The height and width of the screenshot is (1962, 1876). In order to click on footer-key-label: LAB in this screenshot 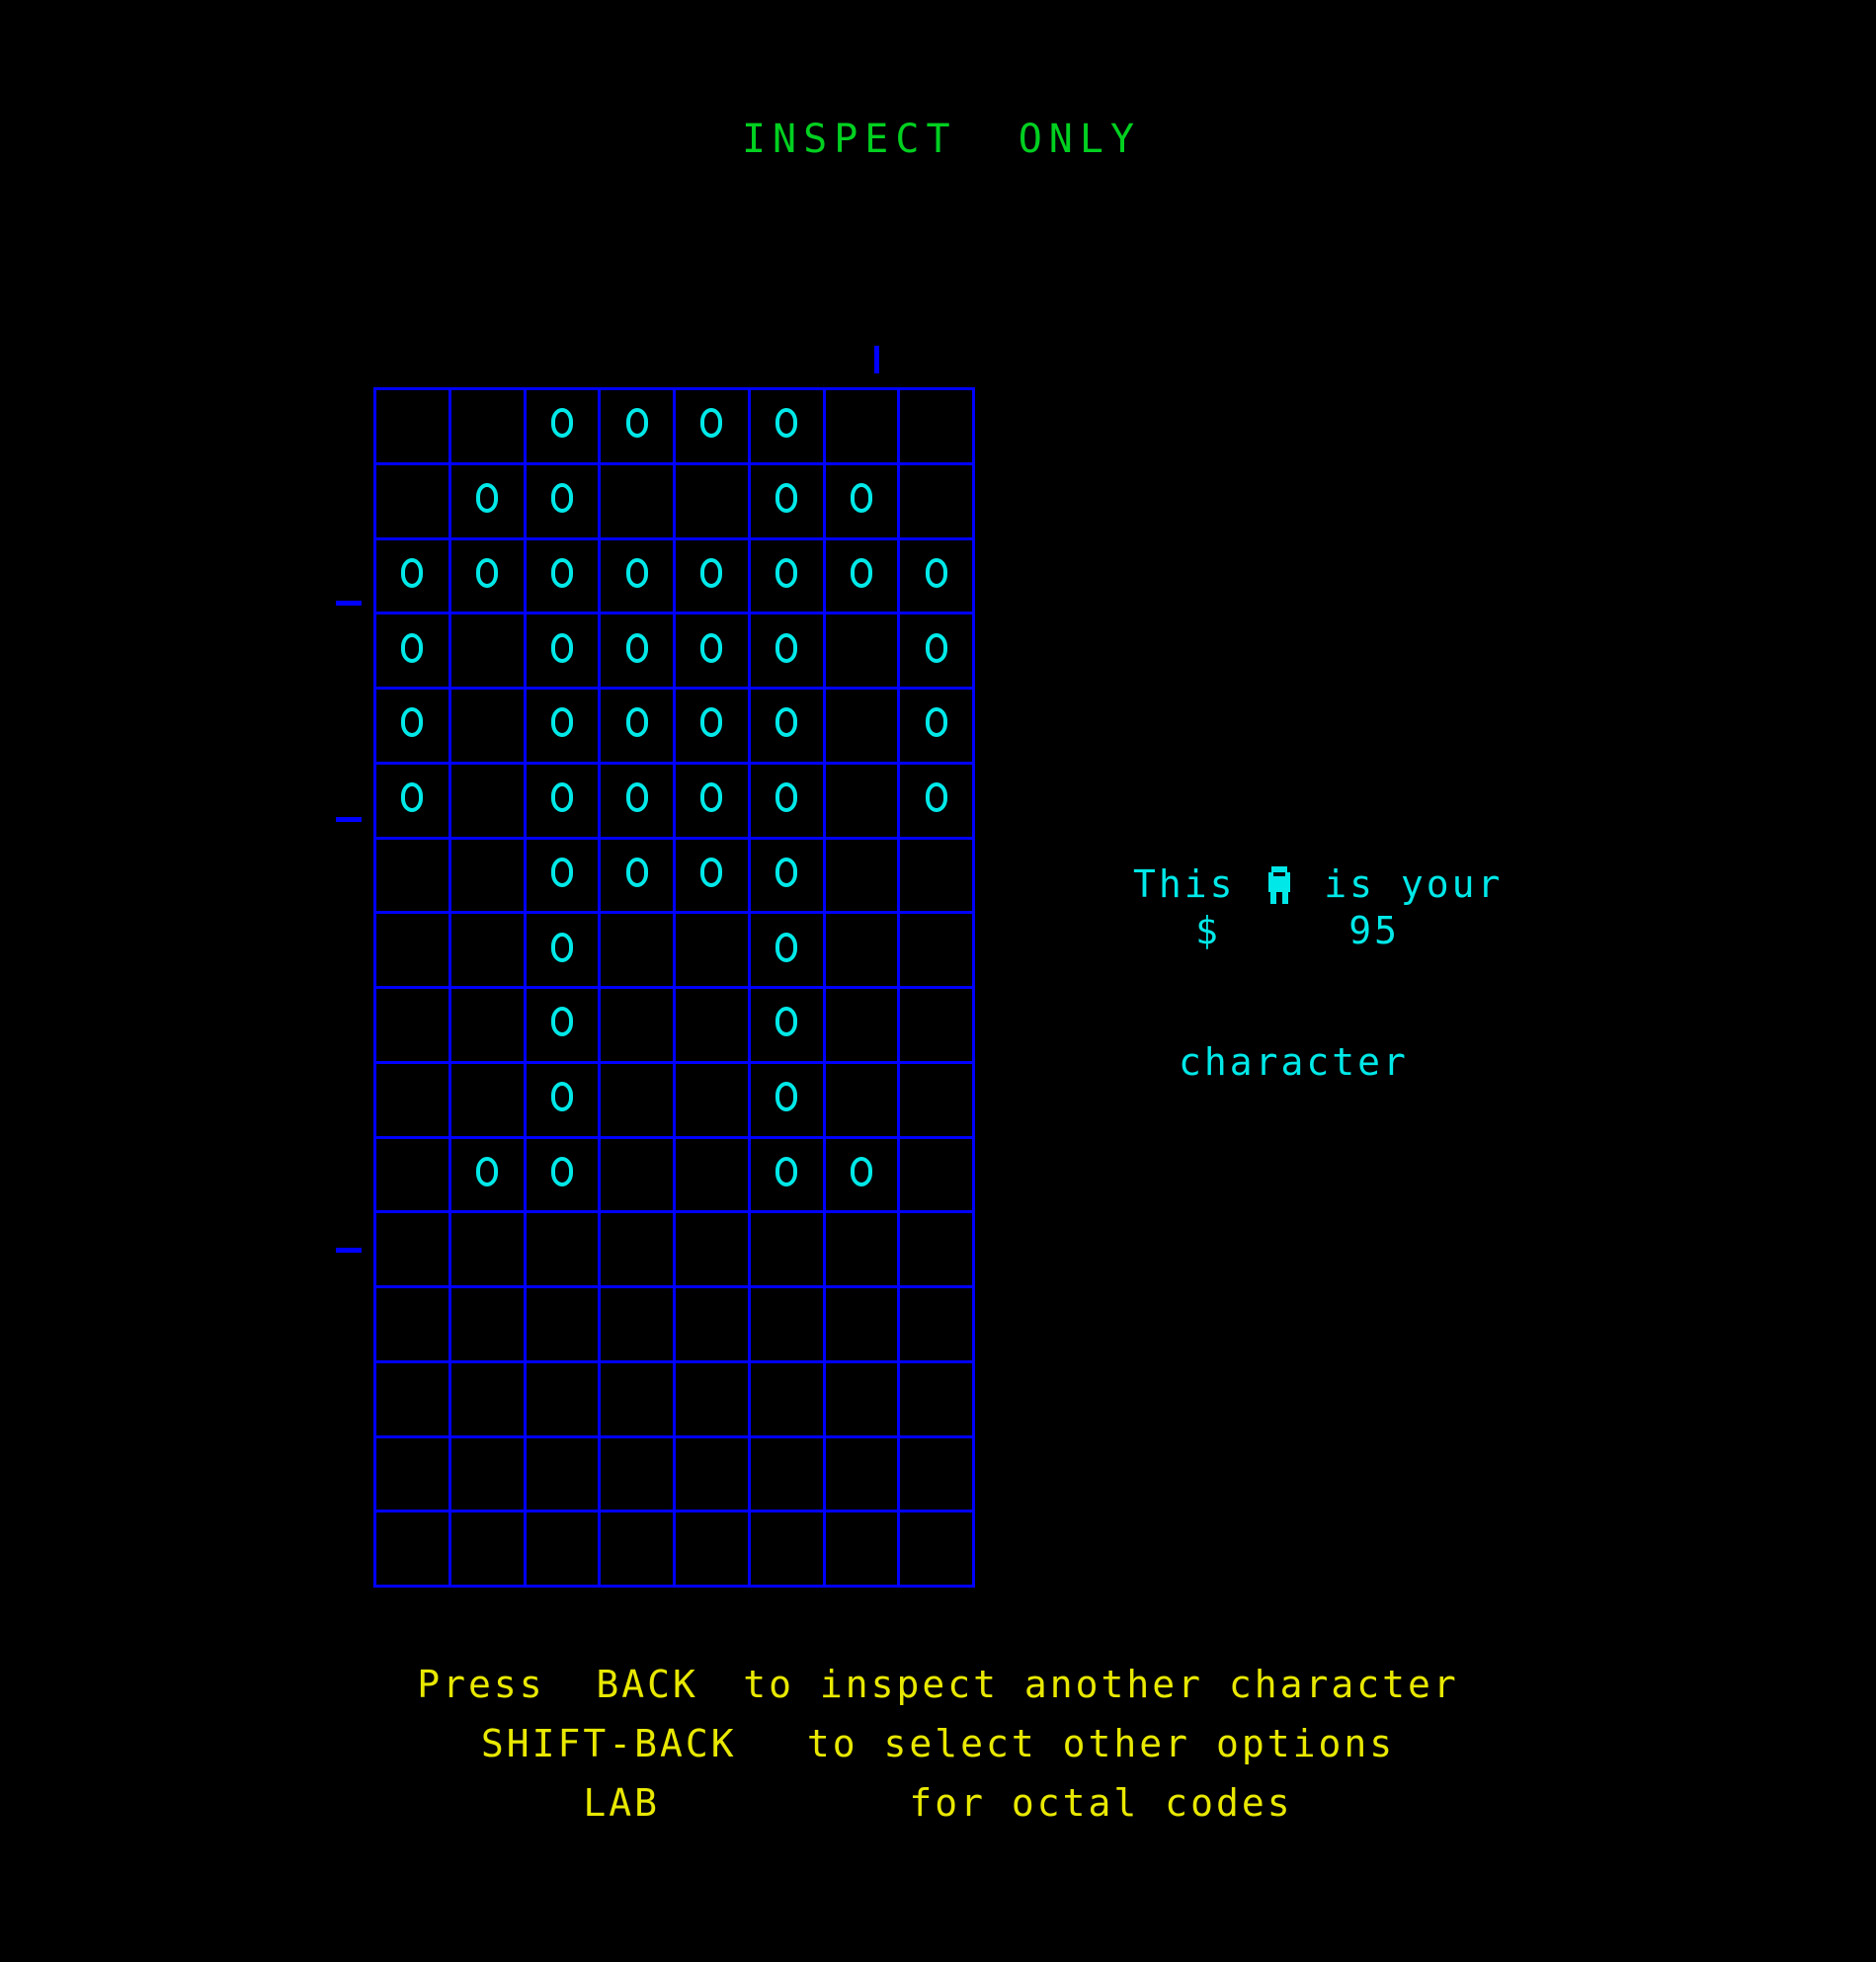, I will do `click(746, 1803)`.